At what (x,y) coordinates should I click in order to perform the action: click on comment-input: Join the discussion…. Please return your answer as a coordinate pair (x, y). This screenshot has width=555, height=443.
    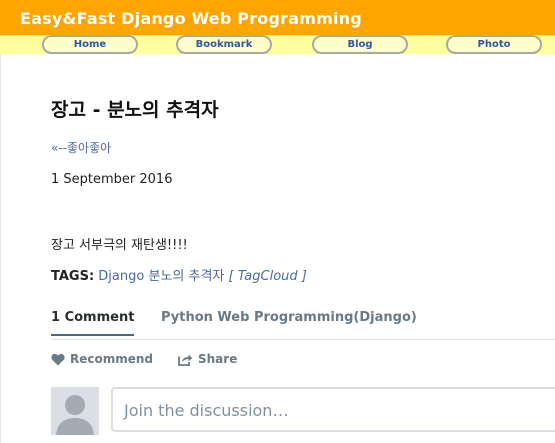
    Looking at the image, I should click on (333, 409).